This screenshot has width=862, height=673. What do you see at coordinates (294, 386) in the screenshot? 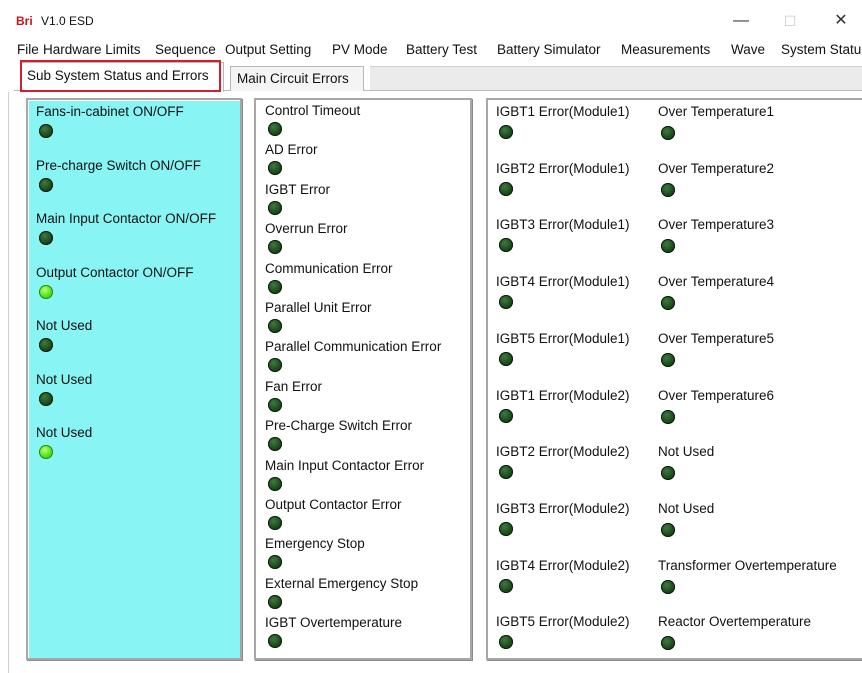
I see `errors-label-8: Fan Error` at bounding box center [294, 386].